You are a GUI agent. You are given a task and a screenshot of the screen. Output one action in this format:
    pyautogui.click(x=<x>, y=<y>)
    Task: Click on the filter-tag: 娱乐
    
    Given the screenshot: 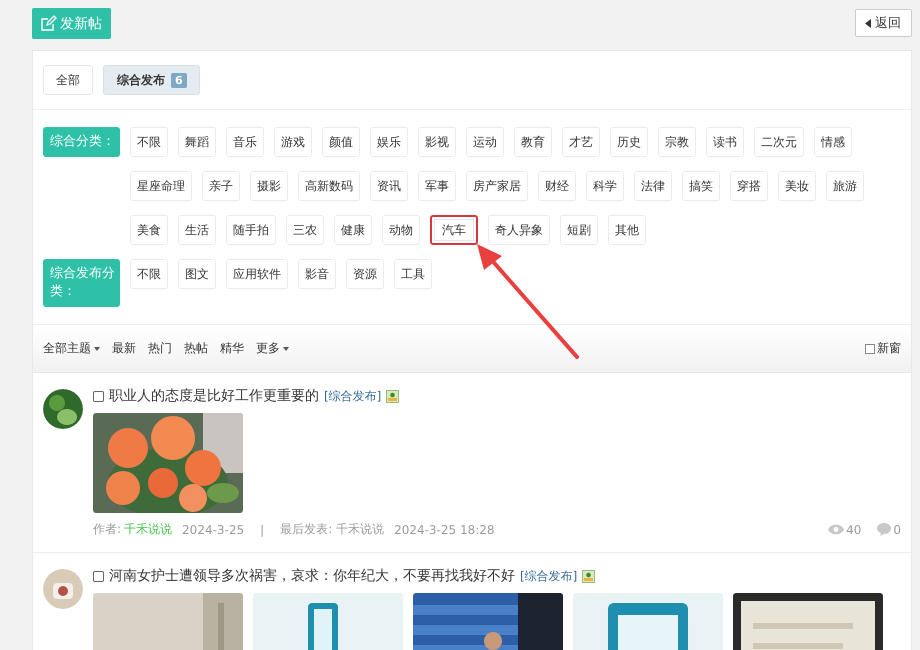 What is the action you would take?
    pyautogui.click(x=389, y=142)
    